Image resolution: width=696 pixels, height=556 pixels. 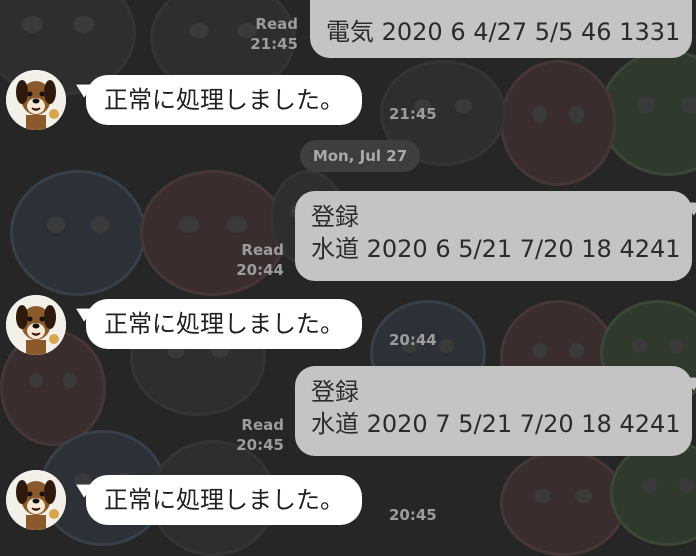 I want to click on outgoing-message-bubble: 電気 2020 6 4/27 5/5 46 1331, so click(x=501, y=29).